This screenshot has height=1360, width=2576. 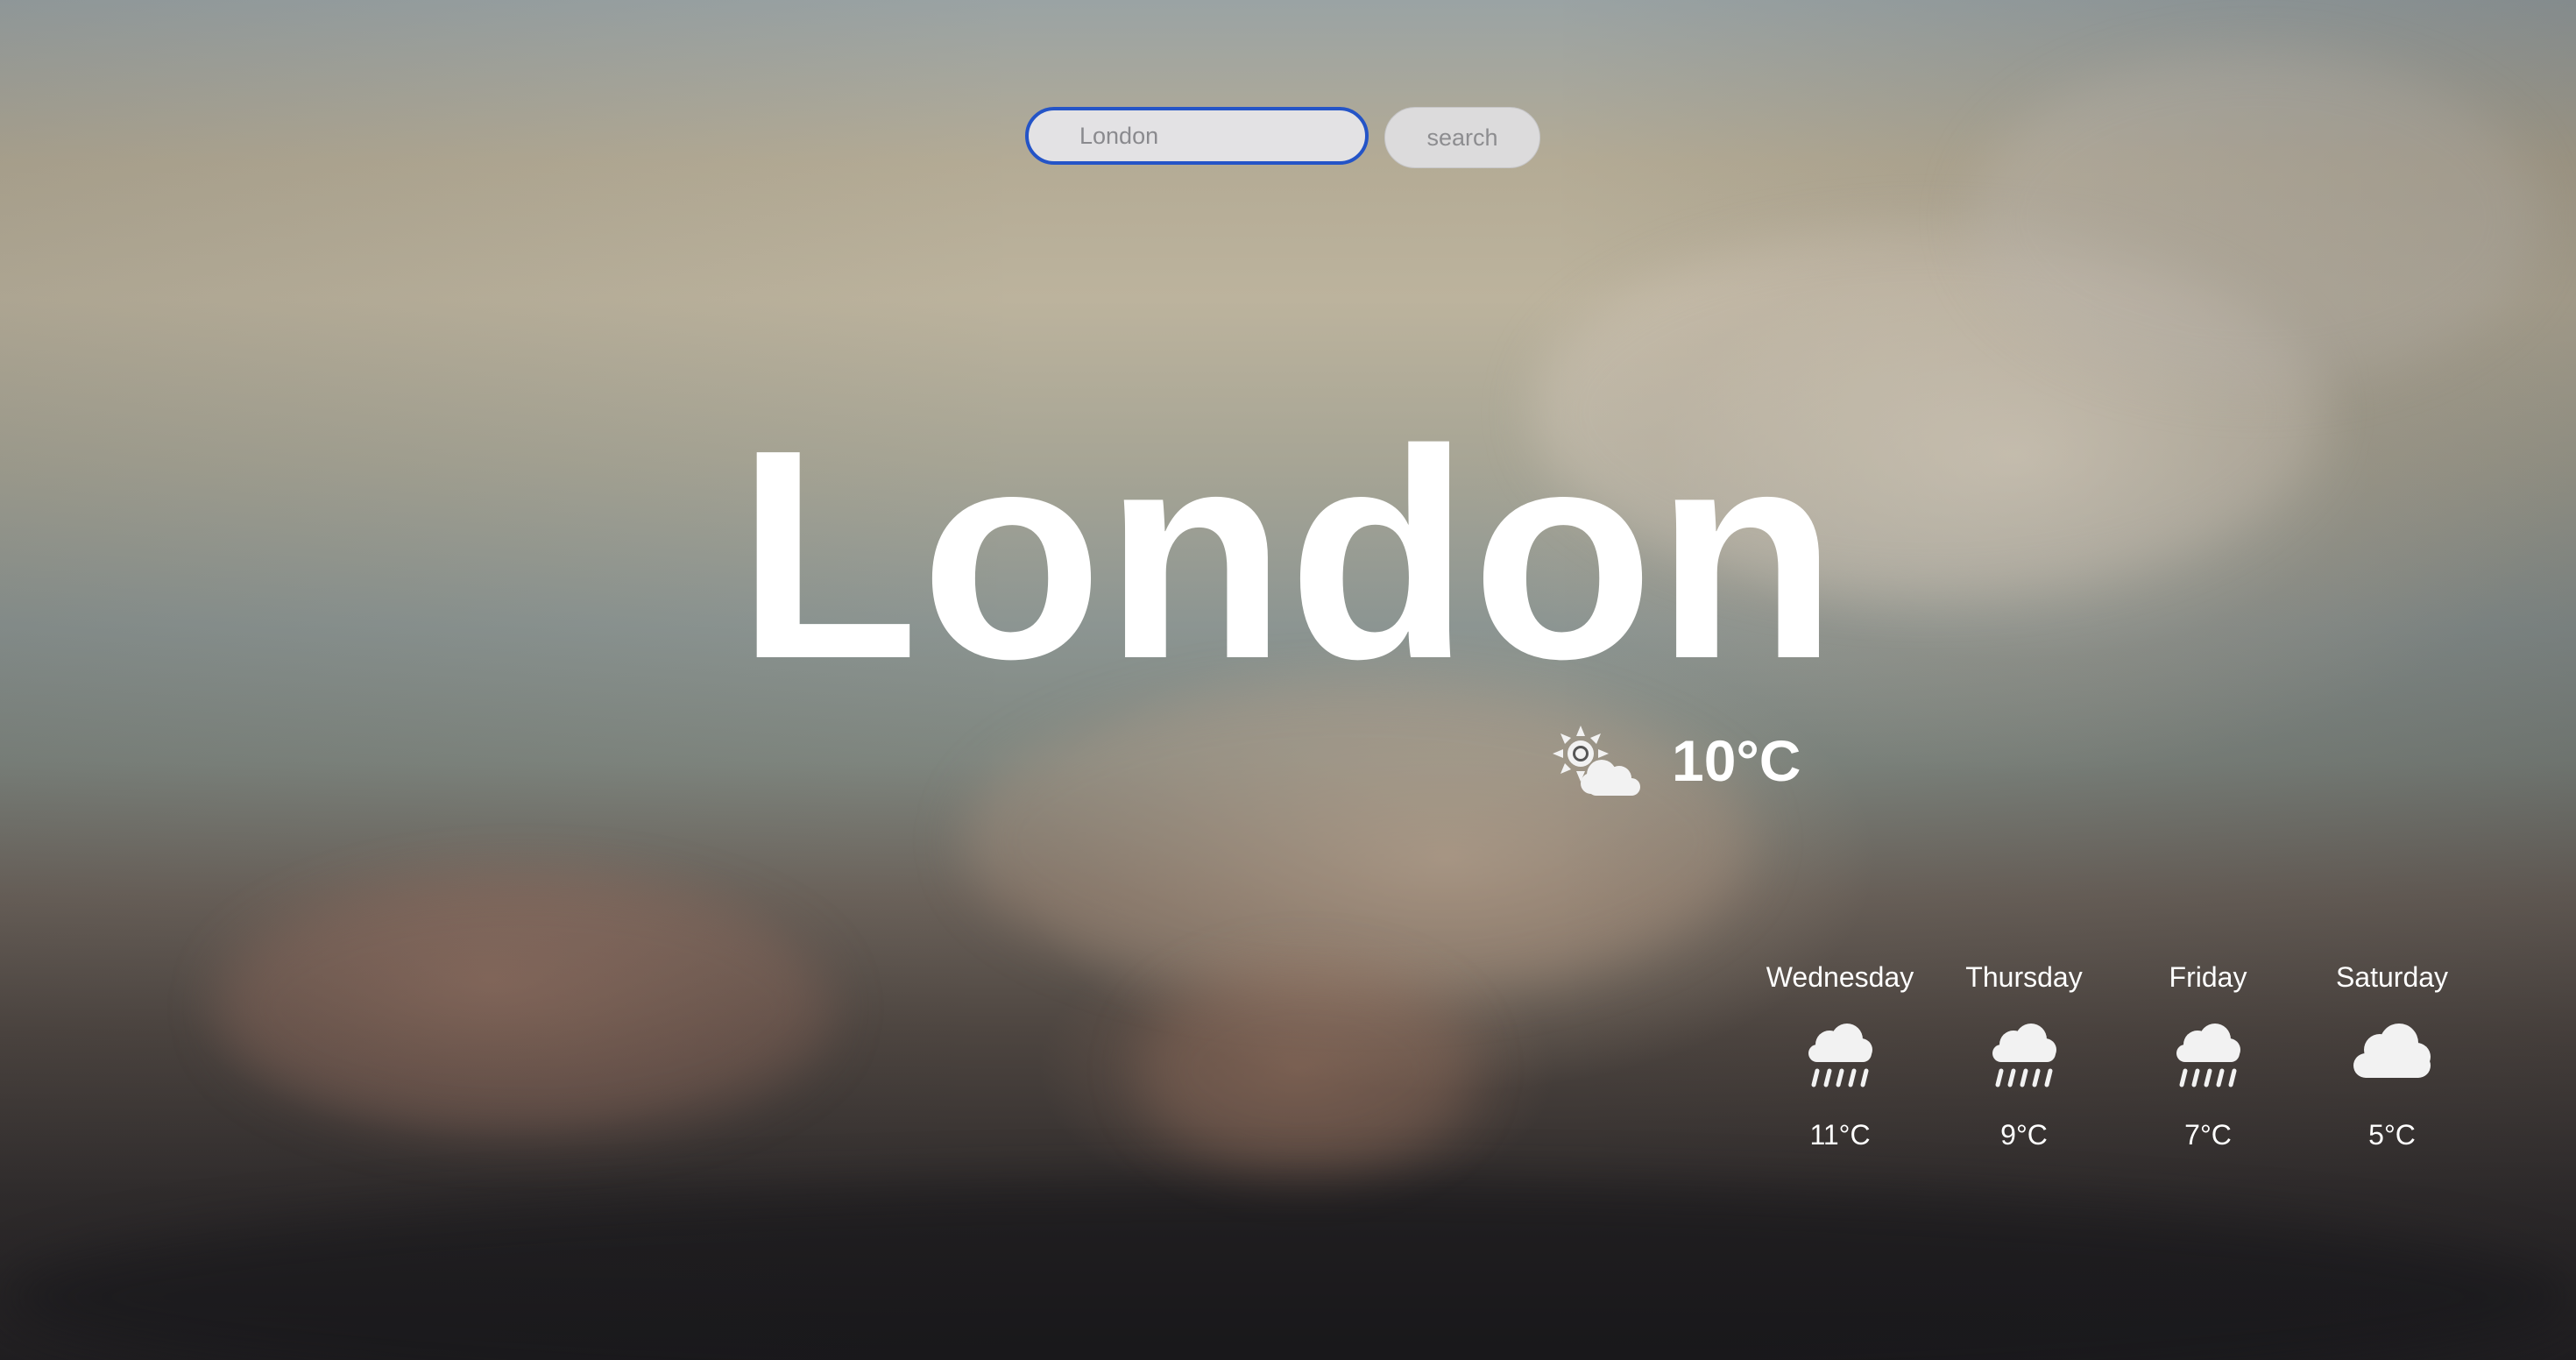 I want to click on forecast-day: Friday 7°C, so click(x=2208, y=1055).